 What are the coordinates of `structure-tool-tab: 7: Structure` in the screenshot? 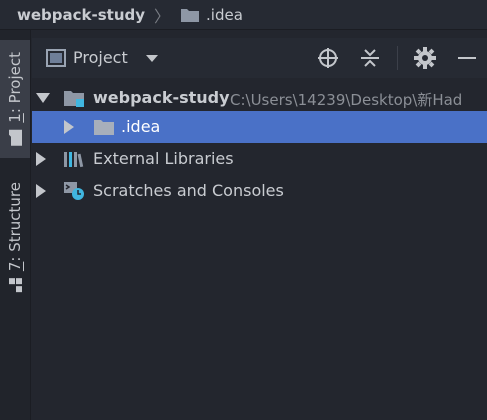 It's located at (15, 239).